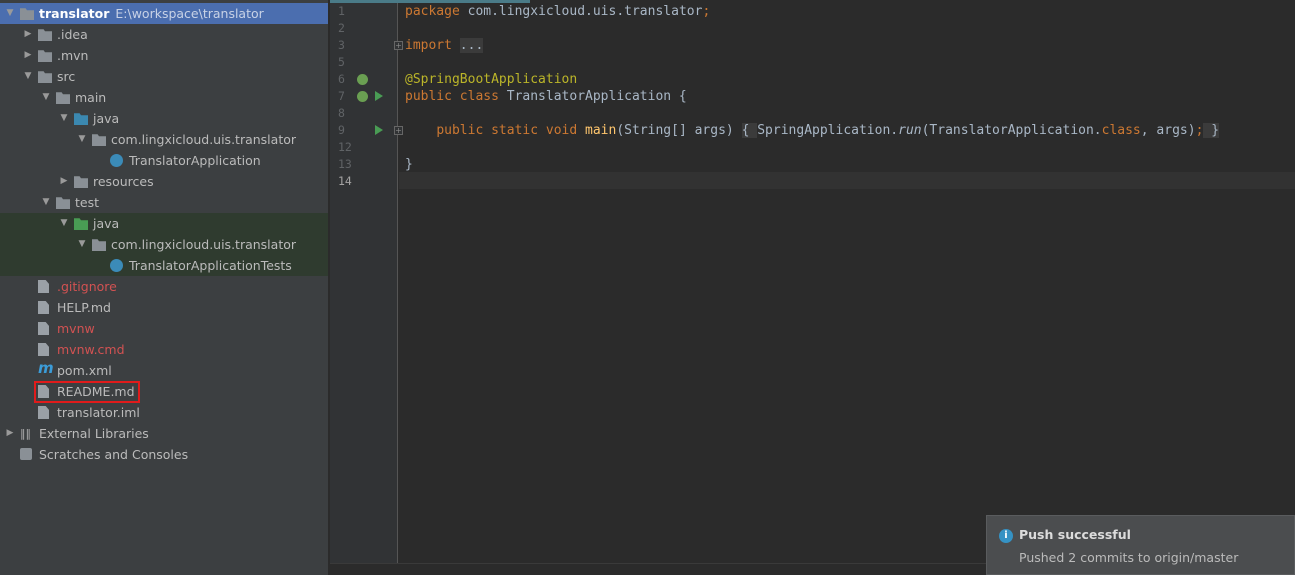  What do you see at coordinates (91, 97) in the screenshot?
I see `tree-item-label: main` at bounding box center [91, 97].